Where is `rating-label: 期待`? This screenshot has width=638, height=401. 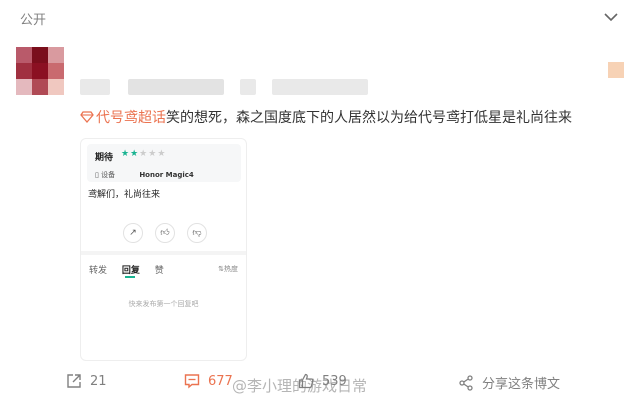
rating-label: 期待 is located at coordinates (104, 158).